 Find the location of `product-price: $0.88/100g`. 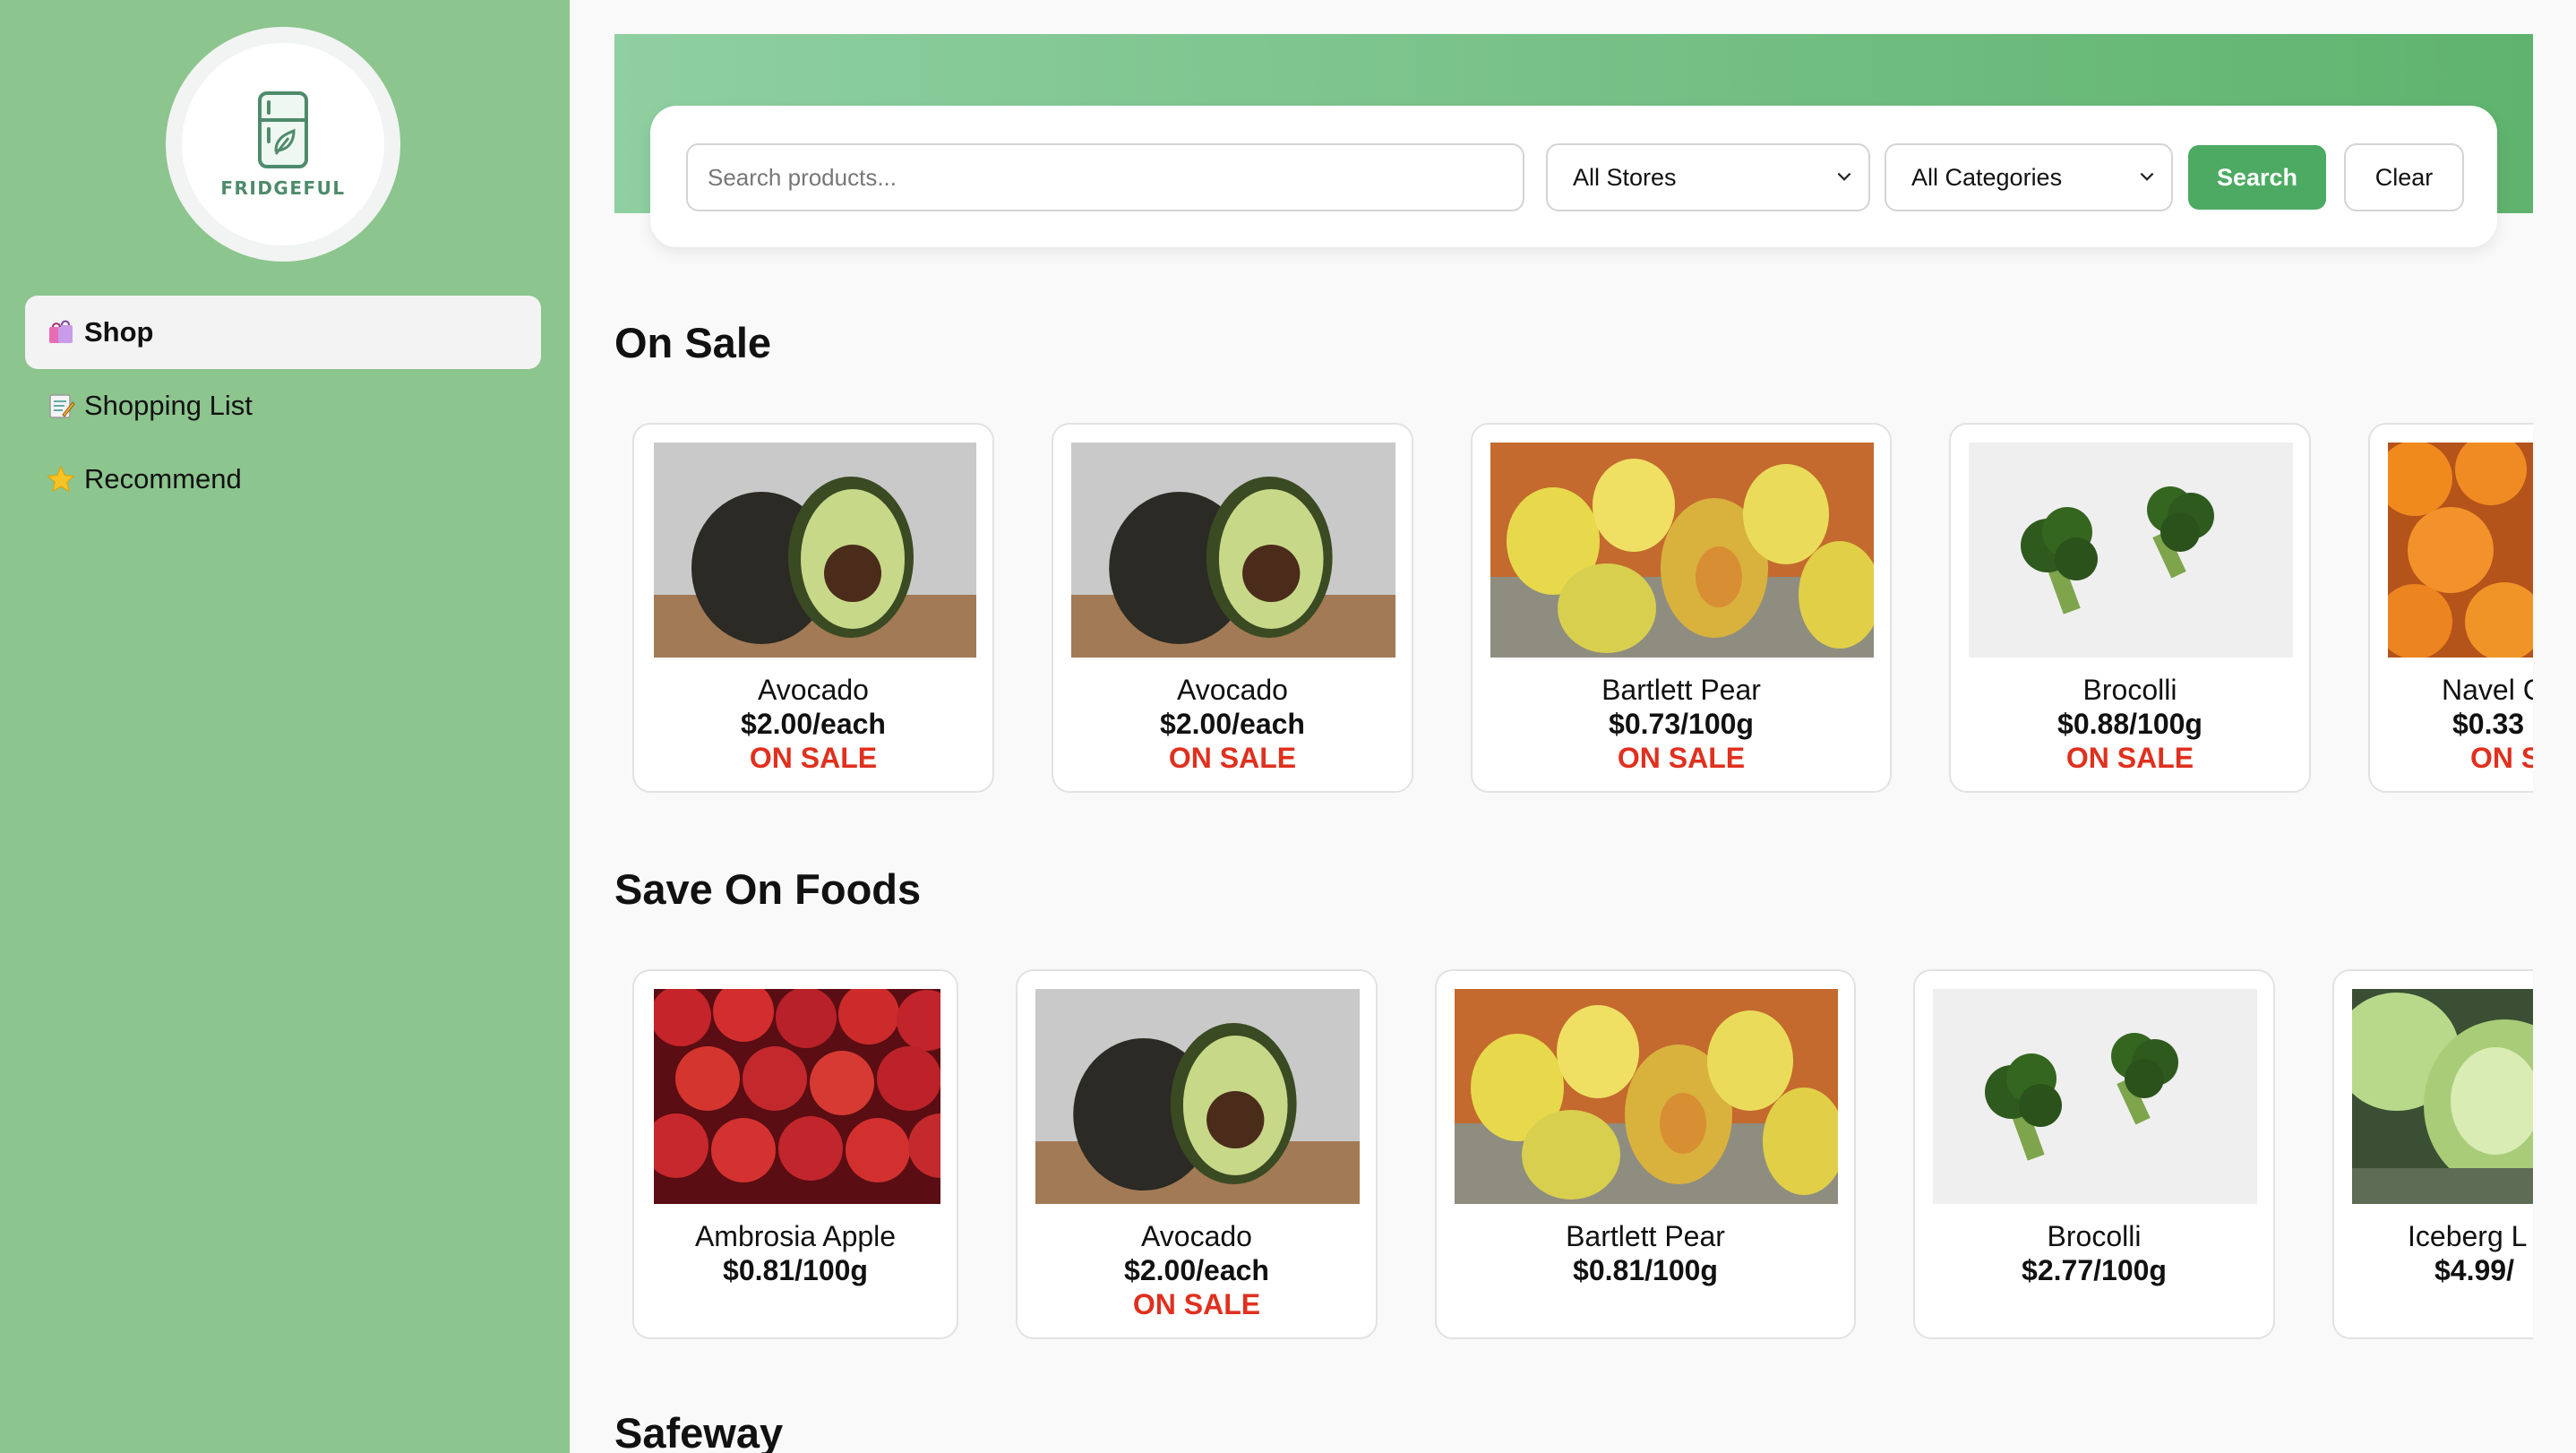

product-price: $0.88/100g is located at coordinates (2129, 724).